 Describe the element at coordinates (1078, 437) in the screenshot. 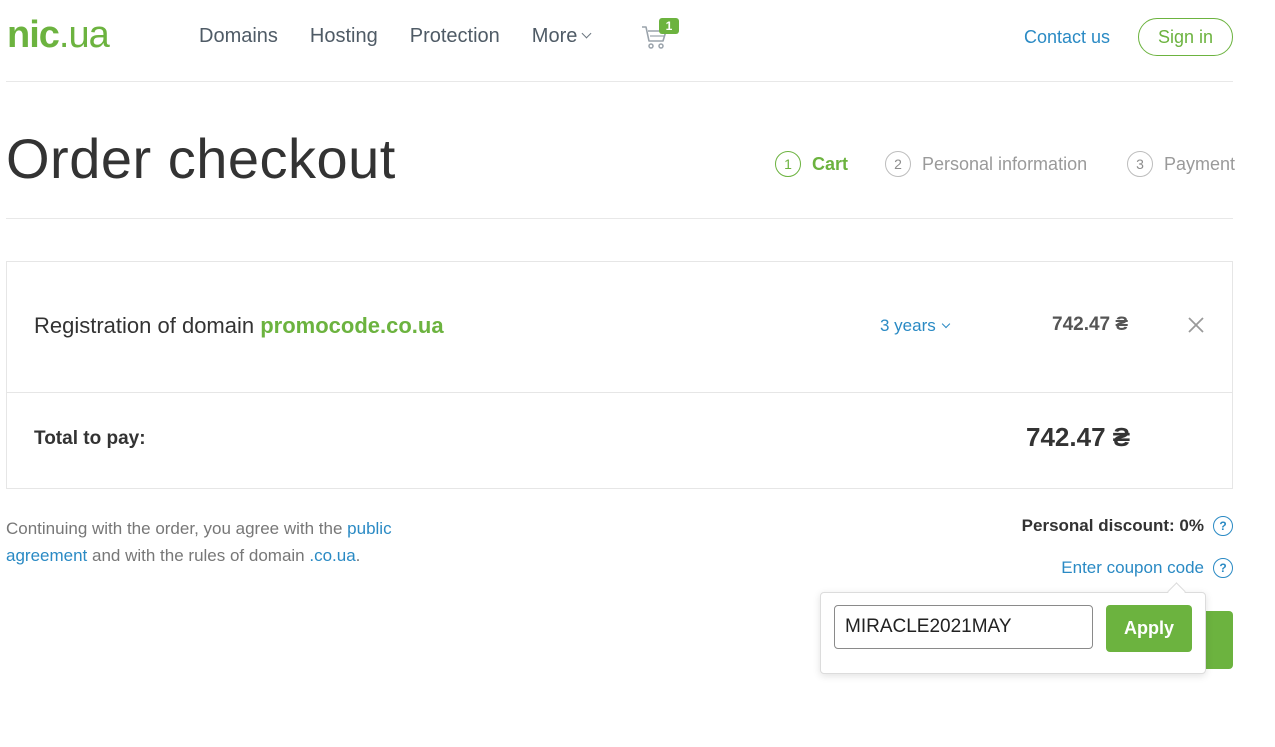

I see `total-value: 742.47 ₴` at that location.